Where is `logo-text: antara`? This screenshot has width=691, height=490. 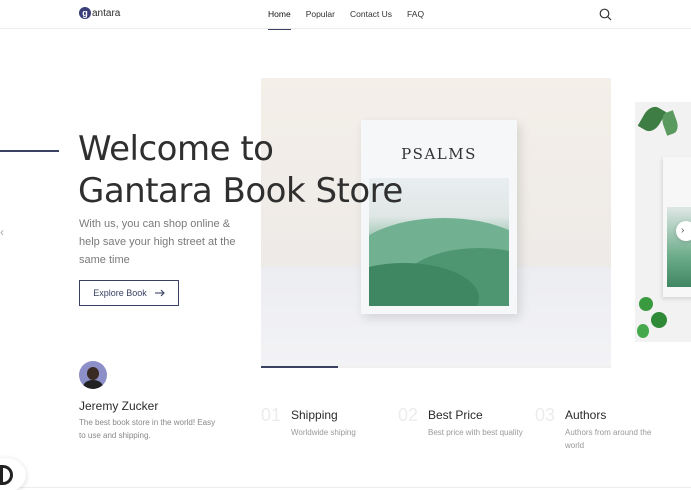
logo-text: antara is located at coordinates (106, 13).